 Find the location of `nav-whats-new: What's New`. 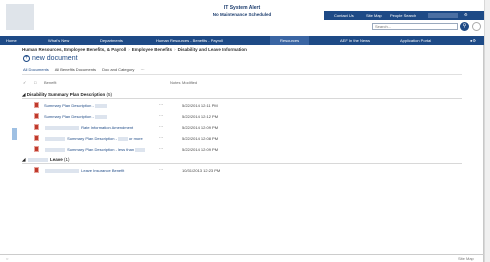

nav-whats-new: What's New is located at coordinates (58, 40).